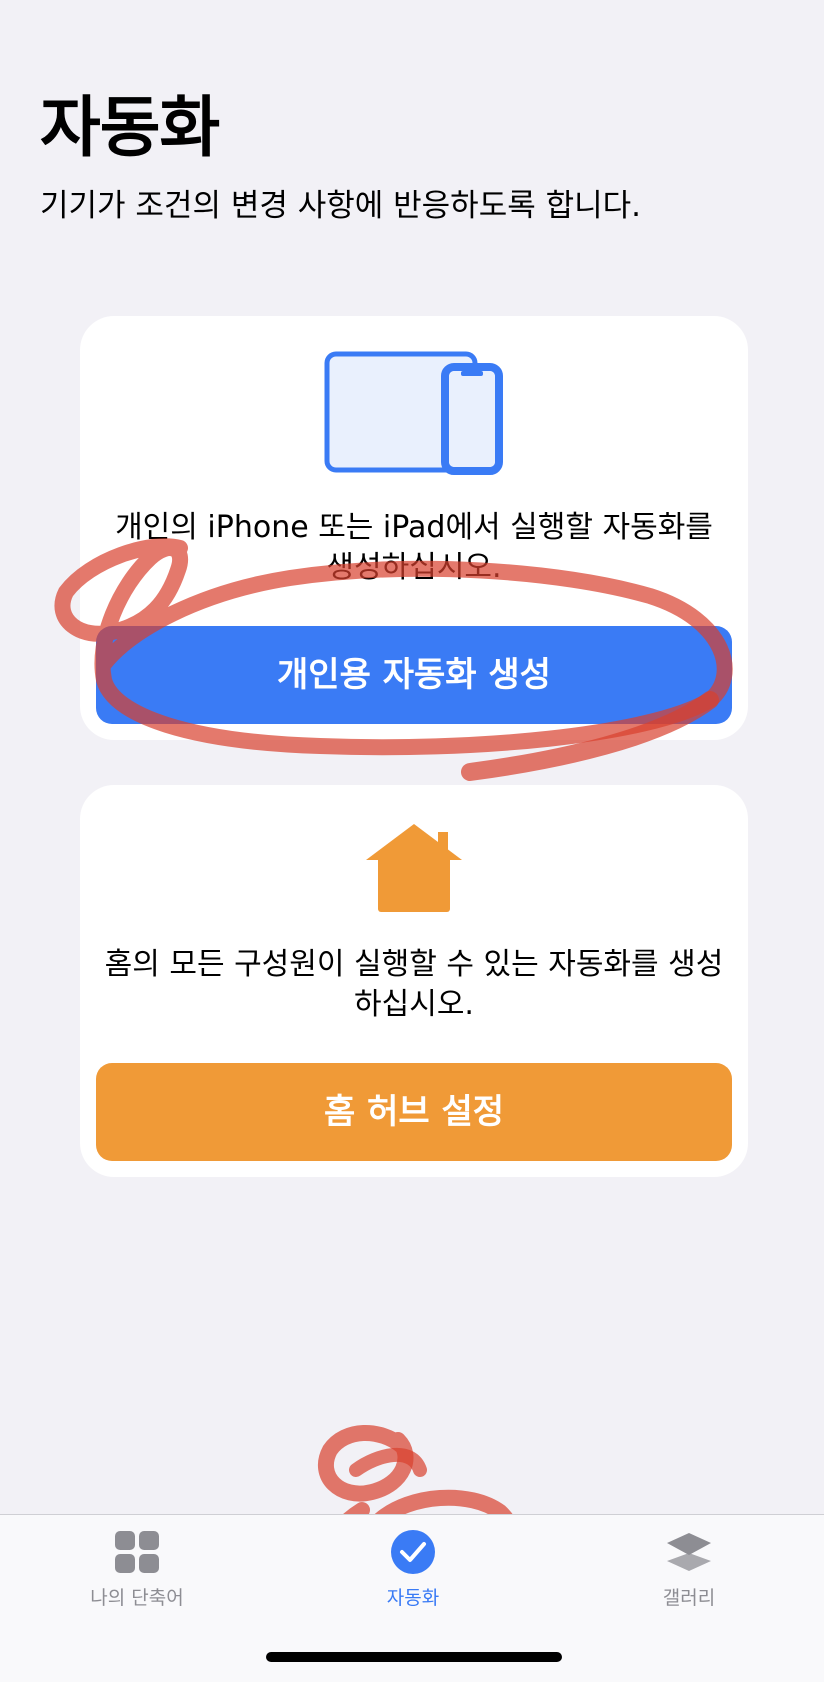 The height and width of the screenshot is (1682, 824). I want to click on page-title: 자동화, so click(130, 127).